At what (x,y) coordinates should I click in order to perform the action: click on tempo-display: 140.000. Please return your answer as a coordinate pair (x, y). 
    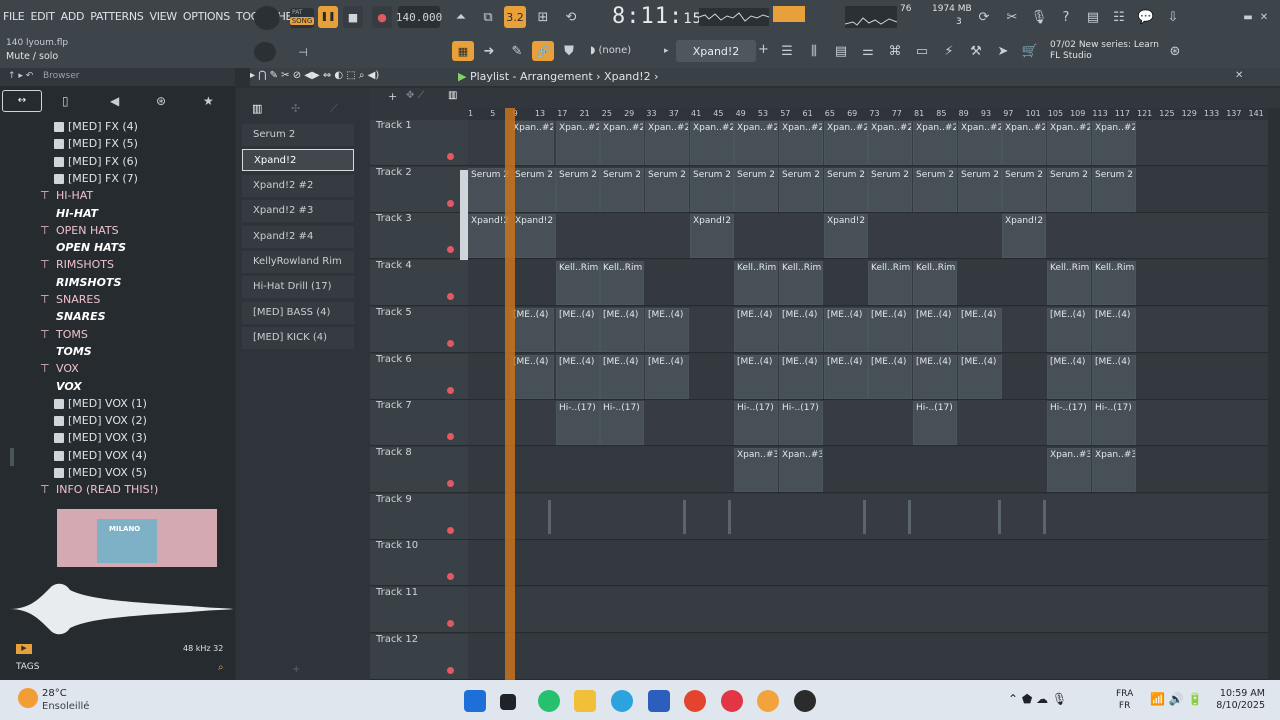
    Looking at the image, I should click on (419, 17).